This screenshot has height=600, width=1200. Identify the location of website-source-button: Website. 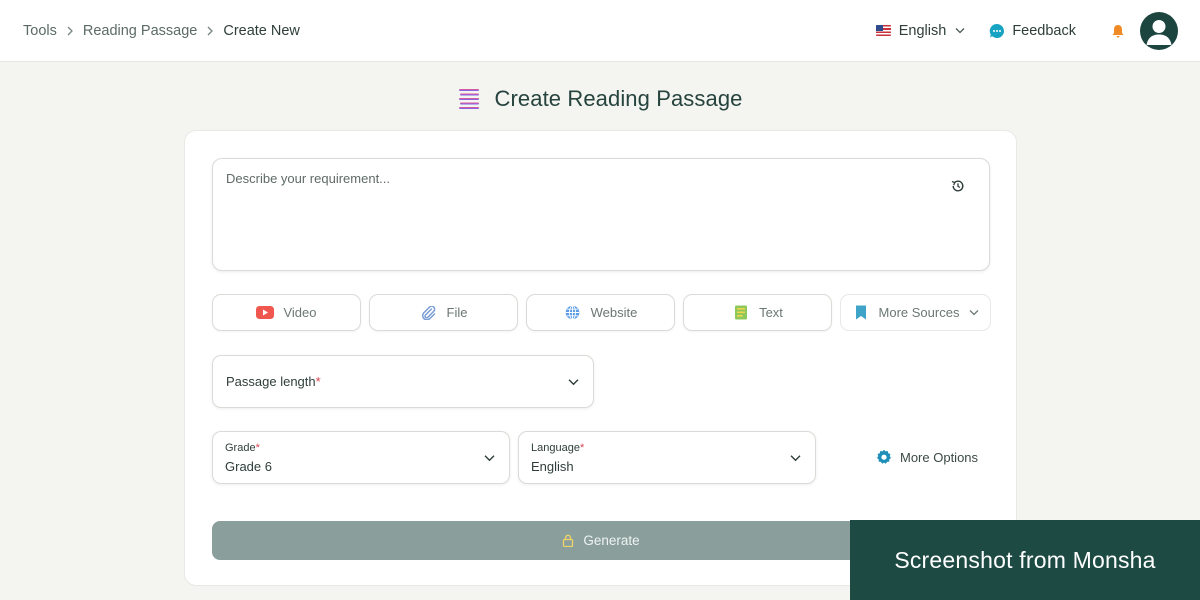
(600, 312).